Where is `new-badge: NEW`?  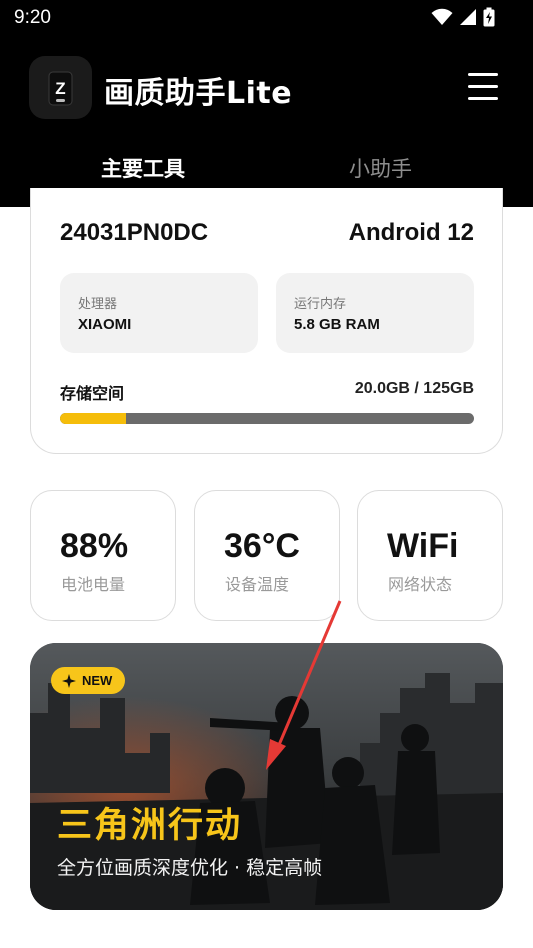 new-badge: NEW is located at coordinates (88, 680).